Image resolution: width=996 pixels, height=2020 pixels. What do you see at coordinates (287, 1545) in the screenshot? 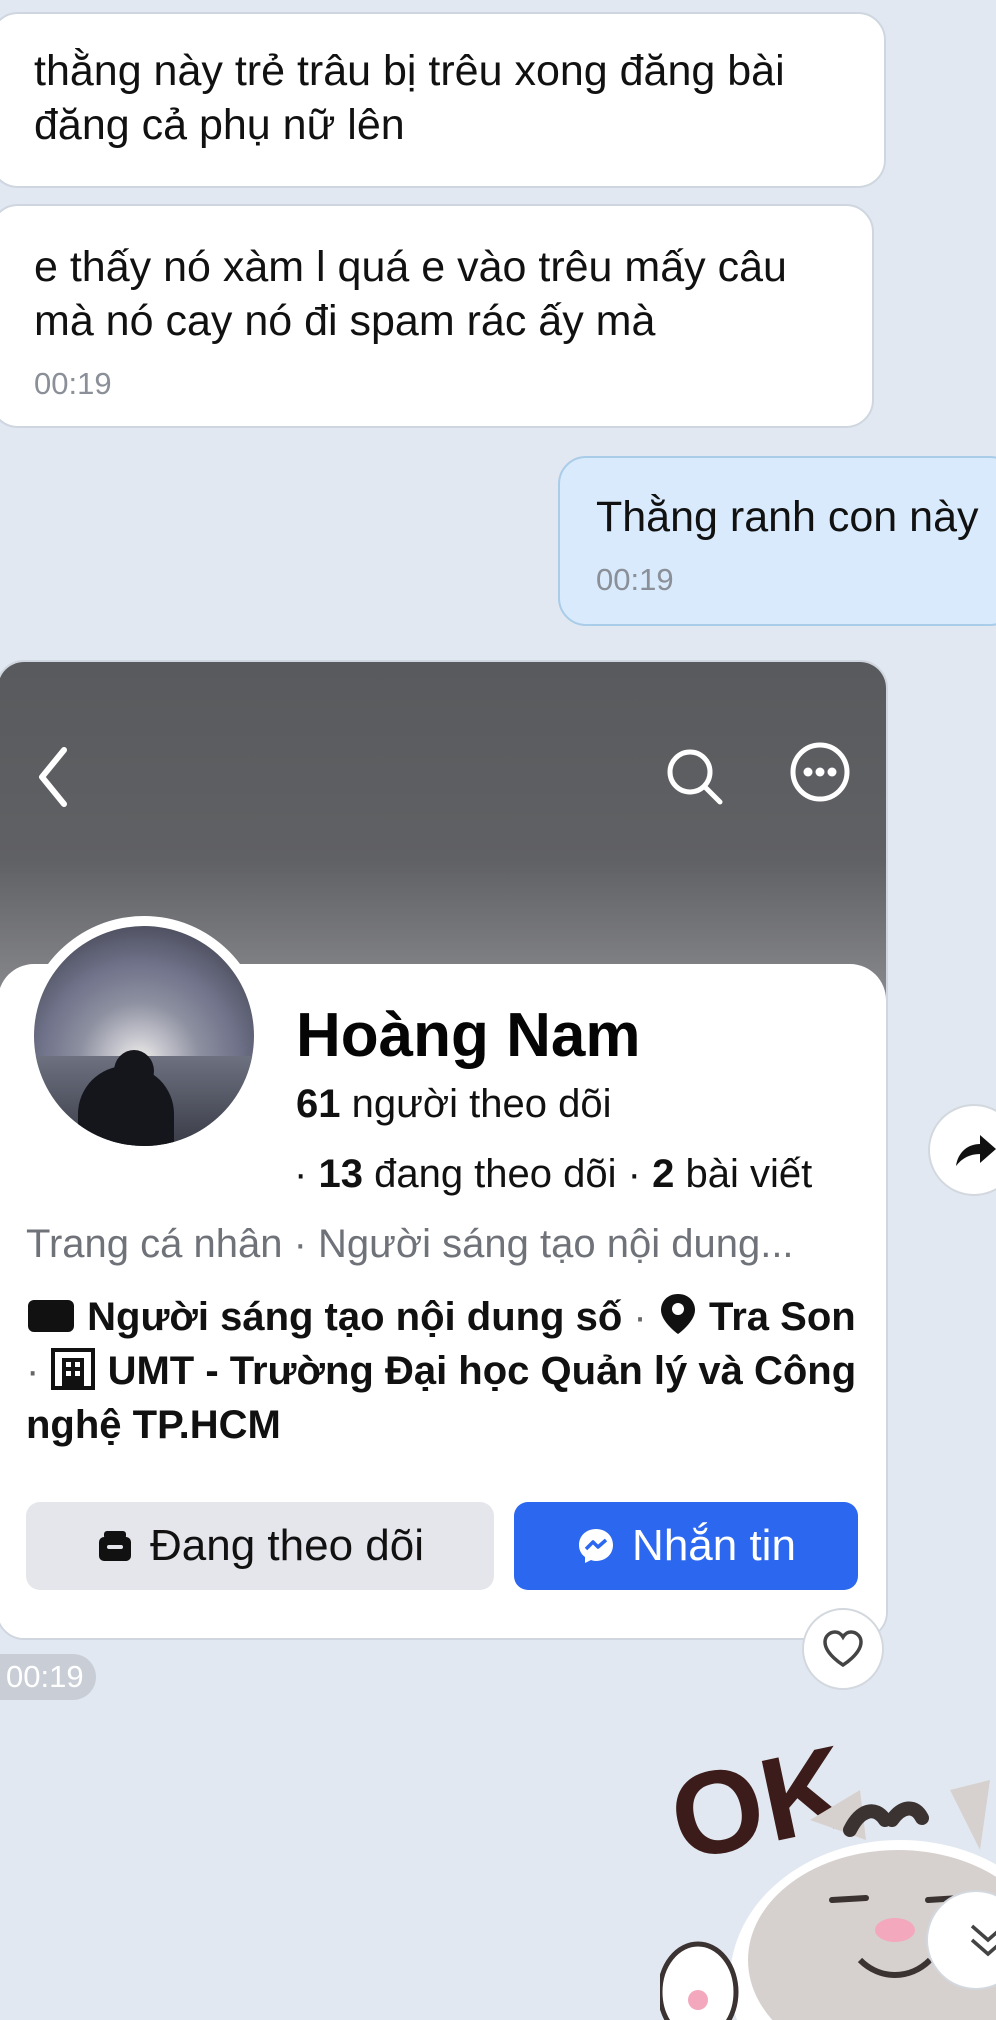
I see `following-button-label: Đang theo dõi` at bounding box center [287, 1545].